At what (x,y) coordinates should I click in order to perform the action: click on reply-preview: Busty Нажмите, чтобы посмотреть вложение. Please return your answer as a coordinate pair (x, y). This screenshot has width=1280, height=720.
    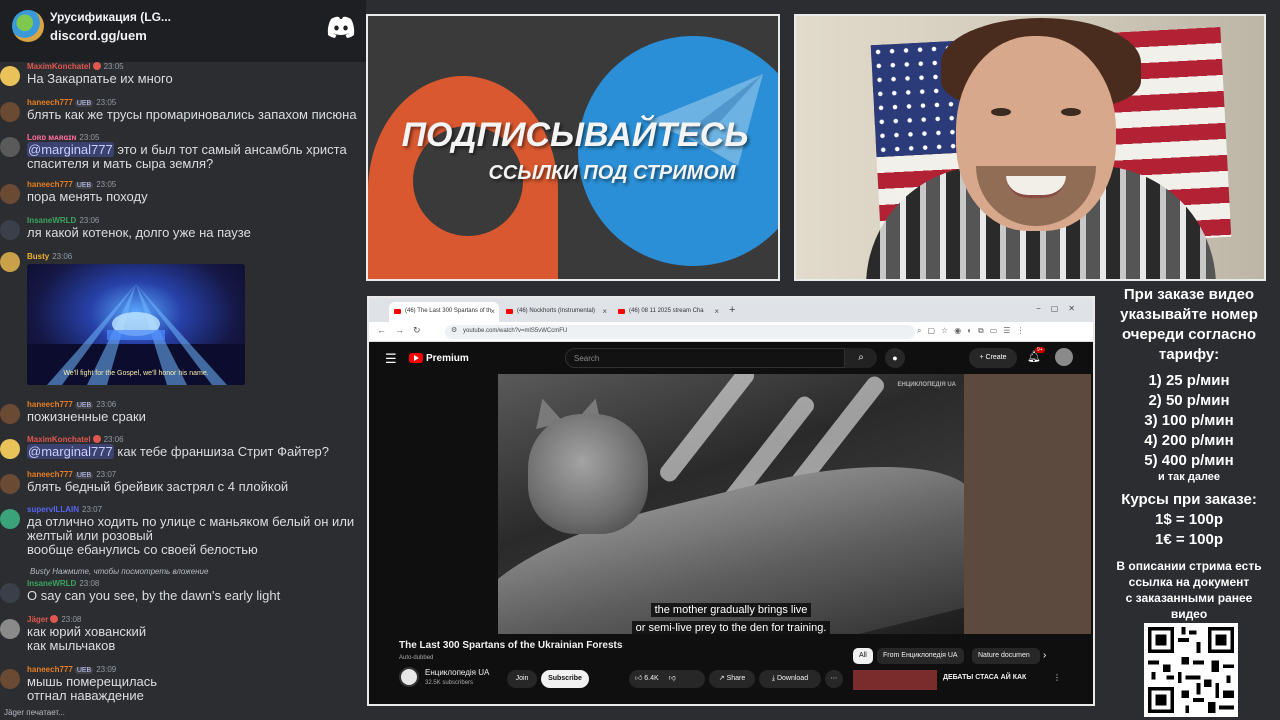
    Looking at the image, I should click on (119, 571).